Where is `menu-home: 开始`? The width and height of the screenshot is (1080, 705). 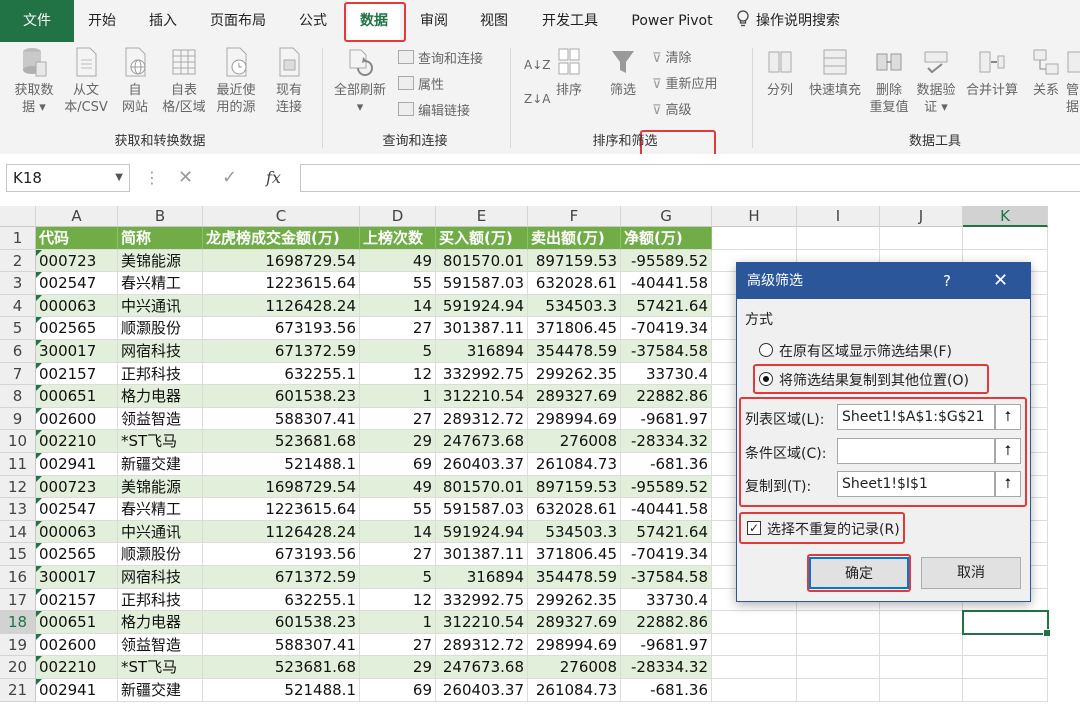 menu-home: 开始 is located at coordinates (102, 21).